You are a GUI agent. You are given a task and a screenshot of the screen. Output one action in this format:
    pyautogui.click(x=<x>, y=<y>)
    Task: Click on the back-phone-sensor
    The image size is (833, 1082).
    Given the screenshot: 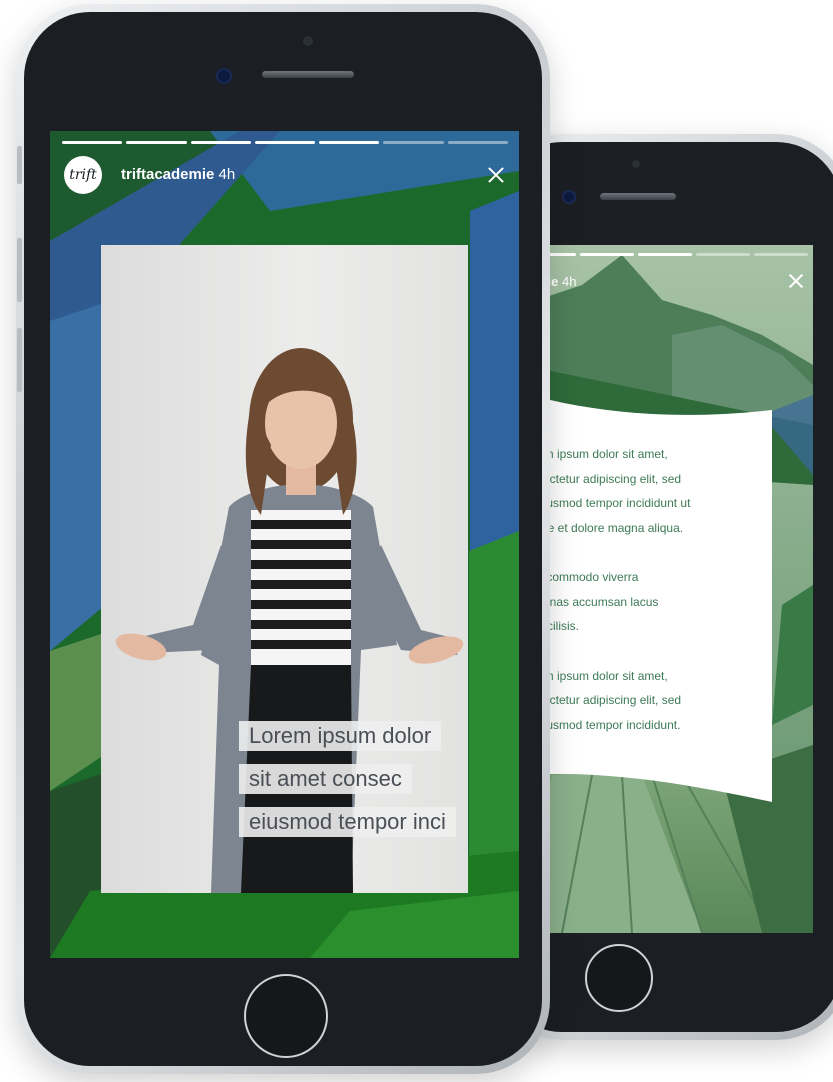 What is the action you would take?
    pyautogui.click(x=636, y=164)
    